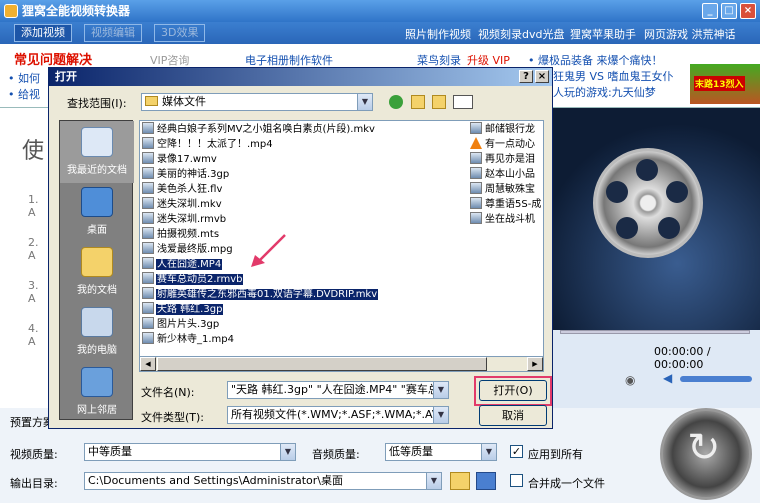  Describe the element at coordinates (513, 390) in the screenshot. I see `open-button: 打开(O)` at that location.